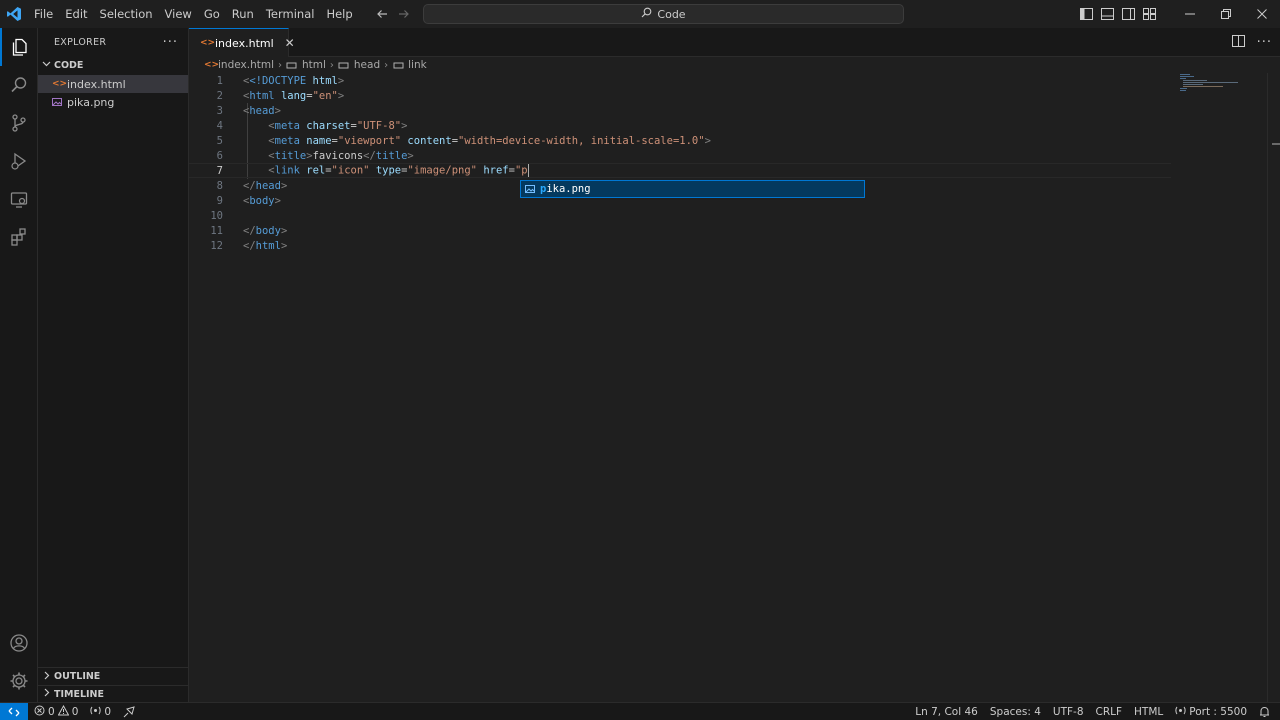 The image size is (1280, 720). I want to click on file-item-index-html: <> index.html, so click(113, 84).